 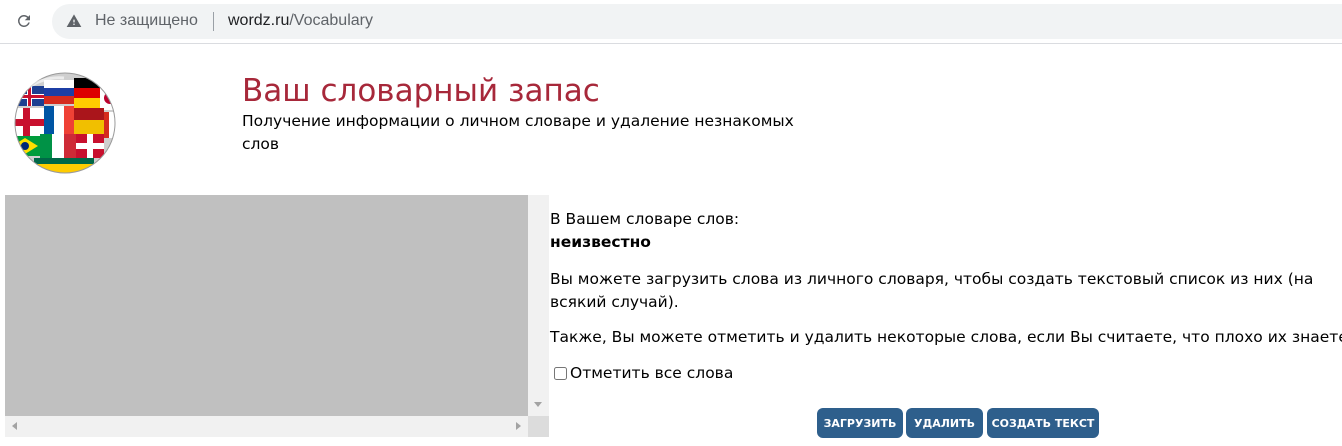 What do you see at coordinates (652, 373) in the screenshot?
I see `select-all-label: Отметить все слова` at bounding box center [652, 373].